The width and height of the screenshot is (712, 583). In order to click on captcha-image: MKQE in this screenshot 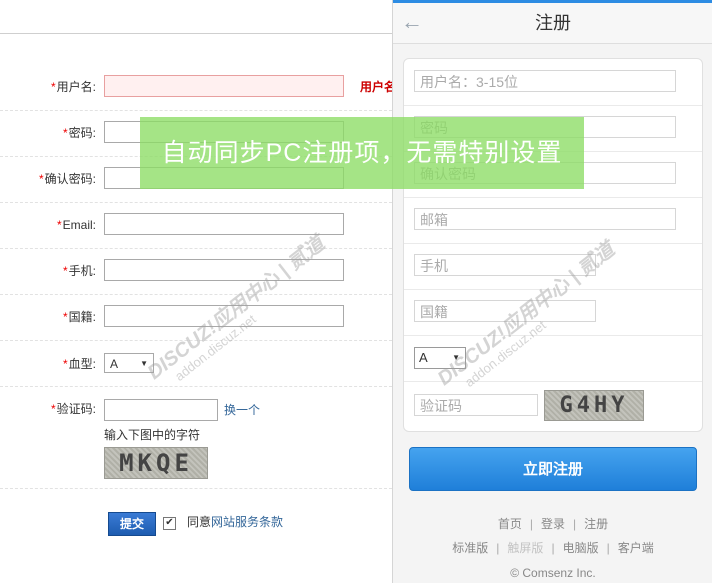, I will do `click(156, 463)`.